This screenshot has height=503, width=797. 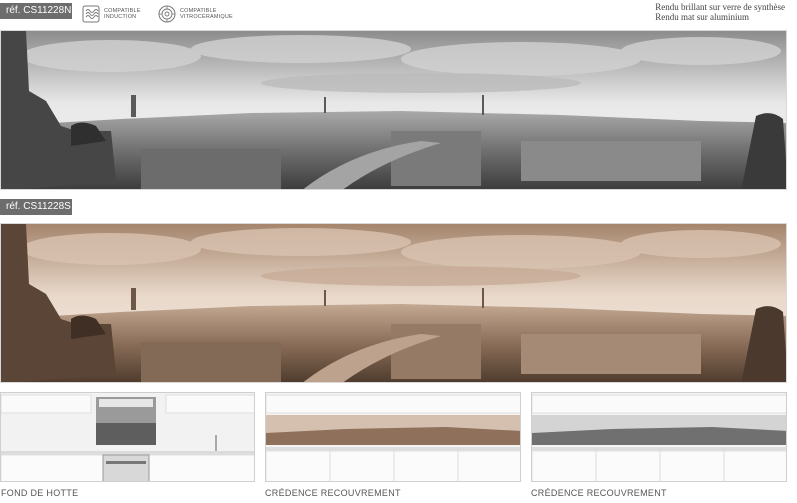 I want to click on kitchen-hood-preview-image, so click(x=127, y=437).